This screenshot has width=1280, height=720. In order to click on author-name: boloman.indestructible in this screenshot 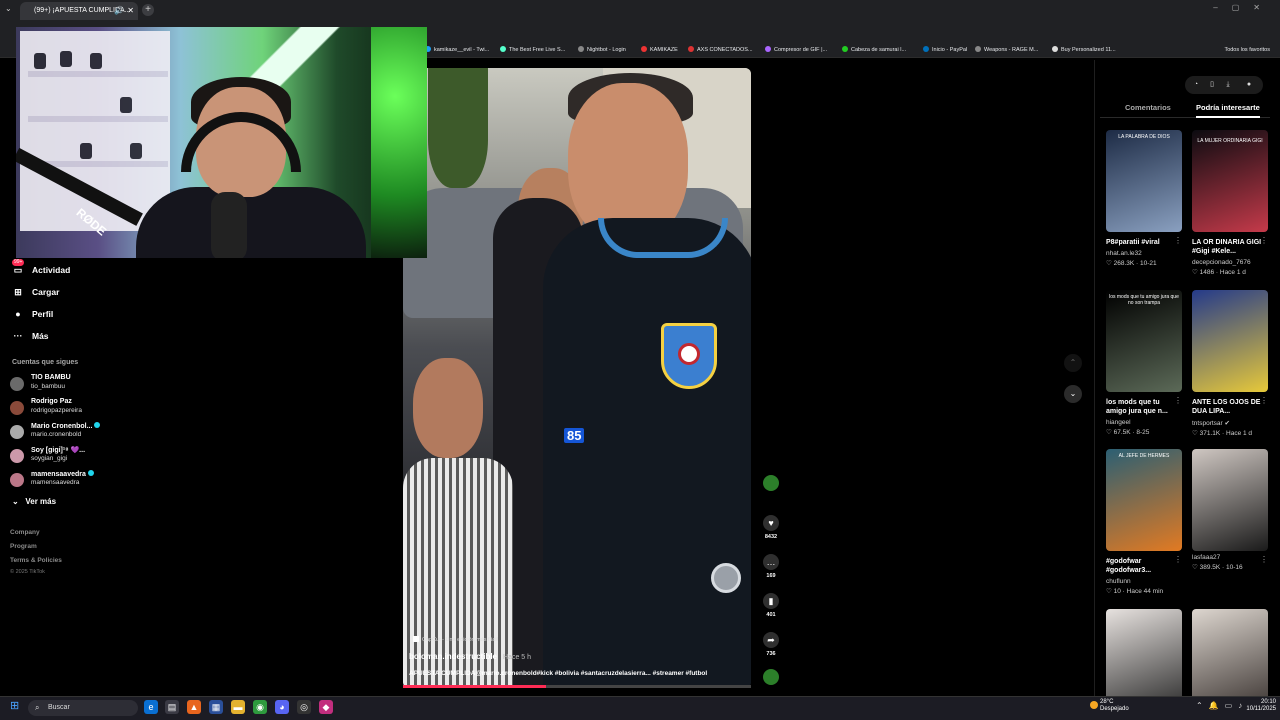, I will do `click(453, 656)`.